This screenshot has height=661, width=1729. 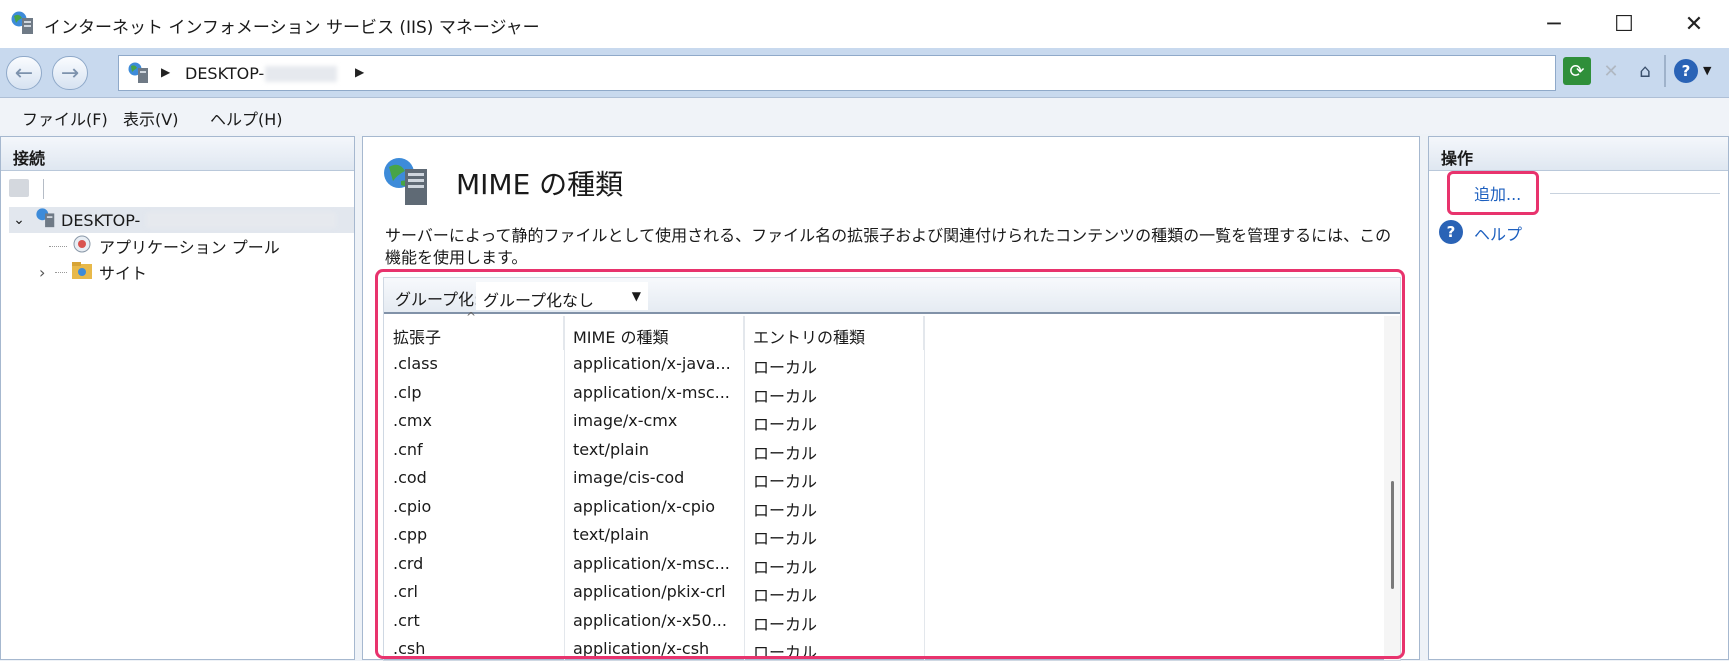 I want to click on highlight-box, so click(x=1493, y=193).